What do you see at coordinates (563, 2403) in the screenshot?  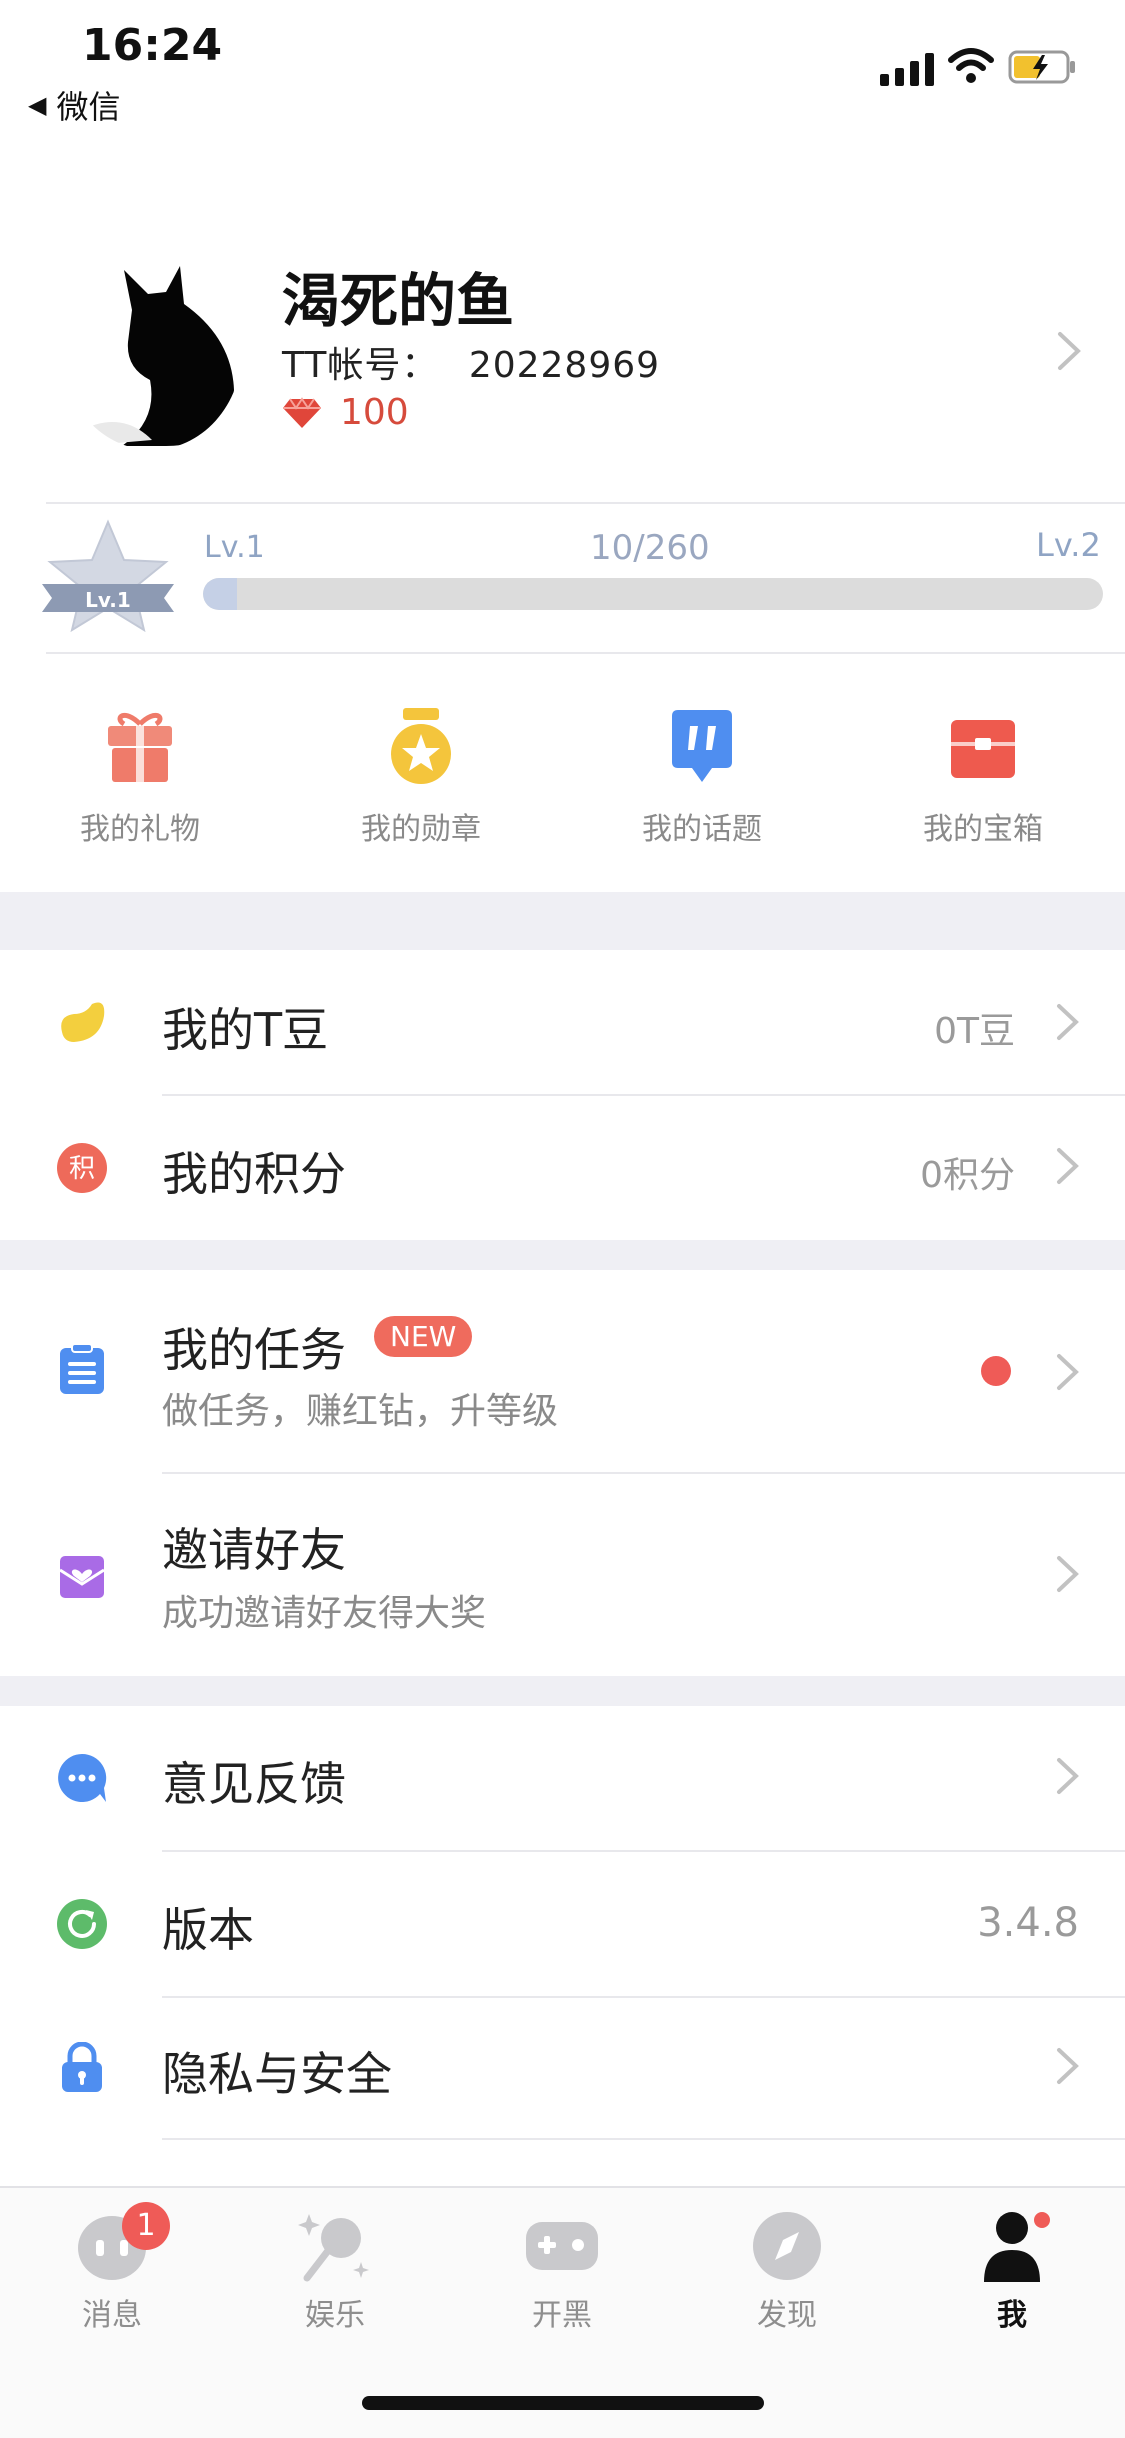 I see `home-indicator` at bounding box center [563, 2403].